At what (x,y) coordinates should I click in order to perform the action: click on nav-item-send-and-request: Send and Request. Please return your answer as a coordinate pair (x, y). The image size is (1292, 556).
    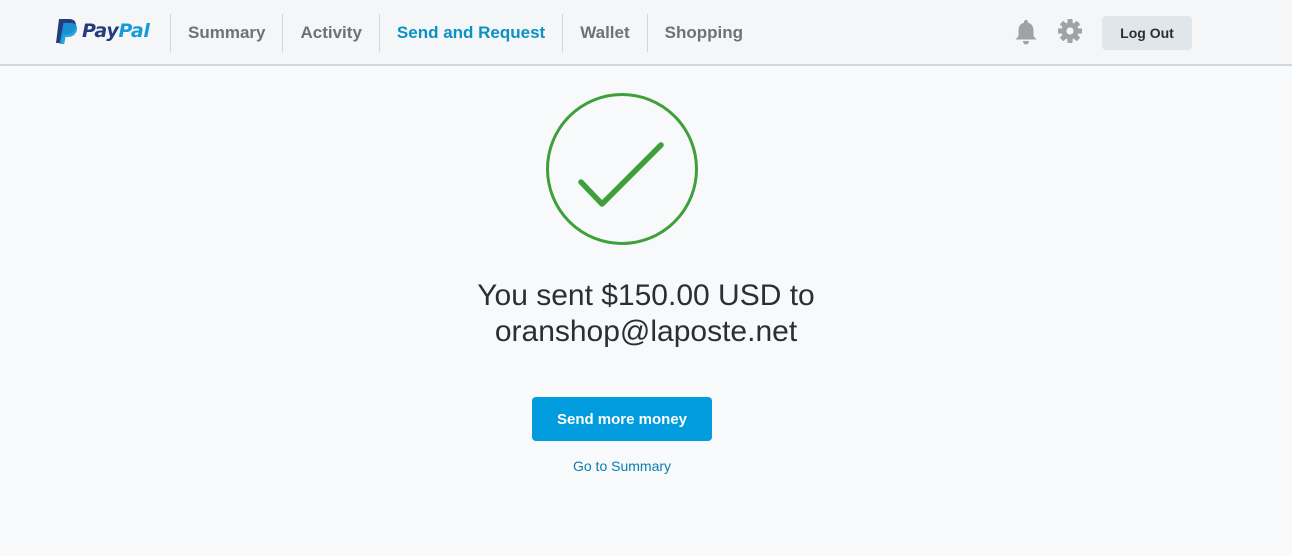
    Looking at the image, I should click on (470, 33).